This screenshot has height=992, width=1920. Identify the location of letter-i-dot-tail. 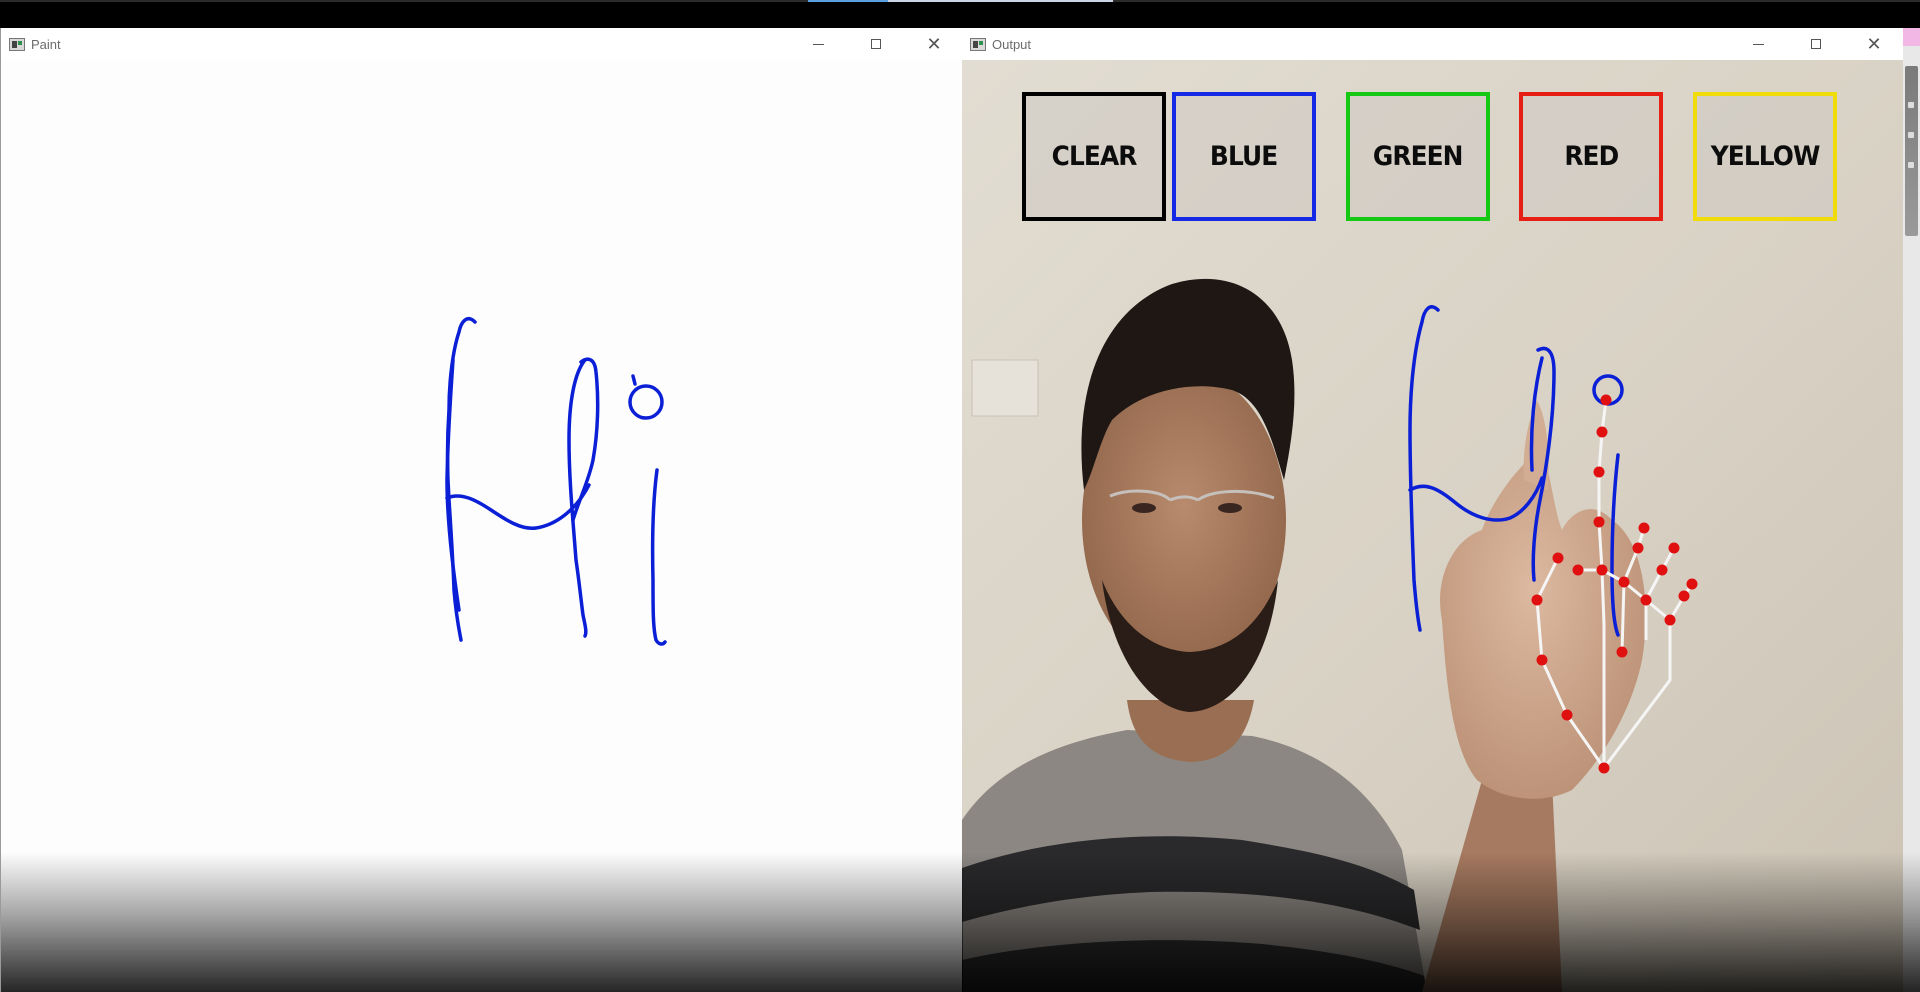
(634, 380).